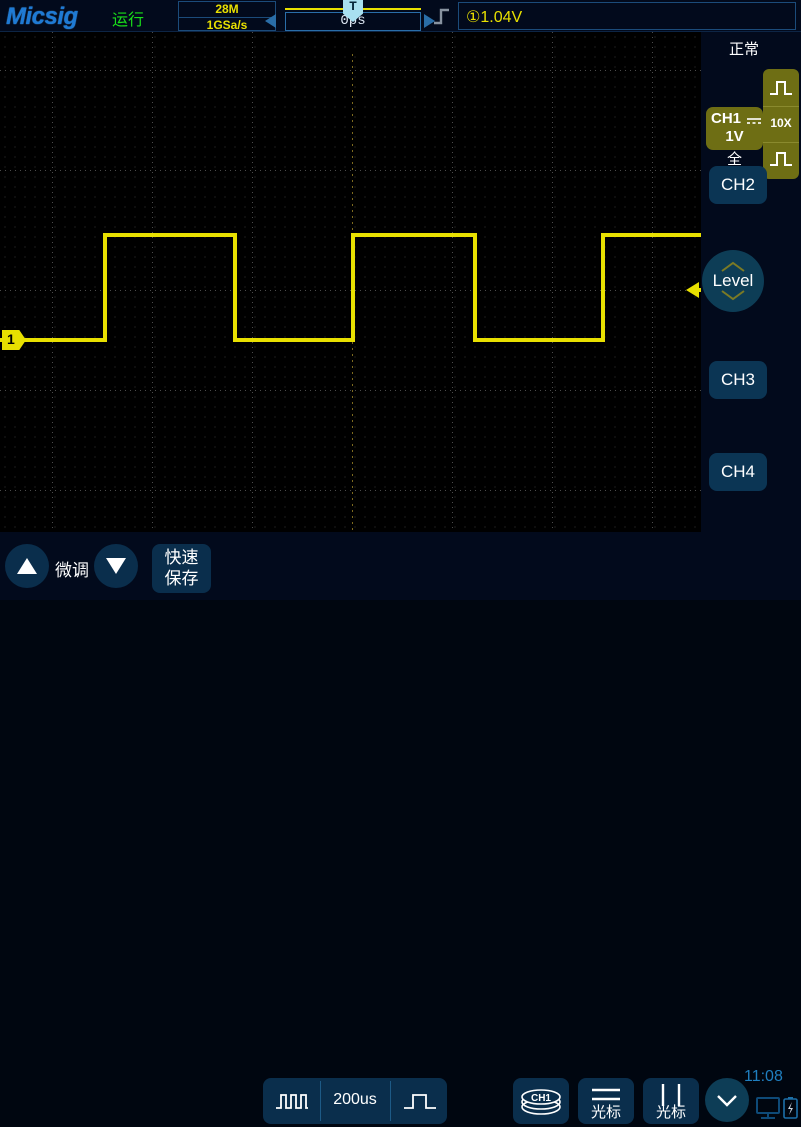  Describe the element at coordinates (128, 18) in the screenshot. I see `run-state-label: 运行` at that location.